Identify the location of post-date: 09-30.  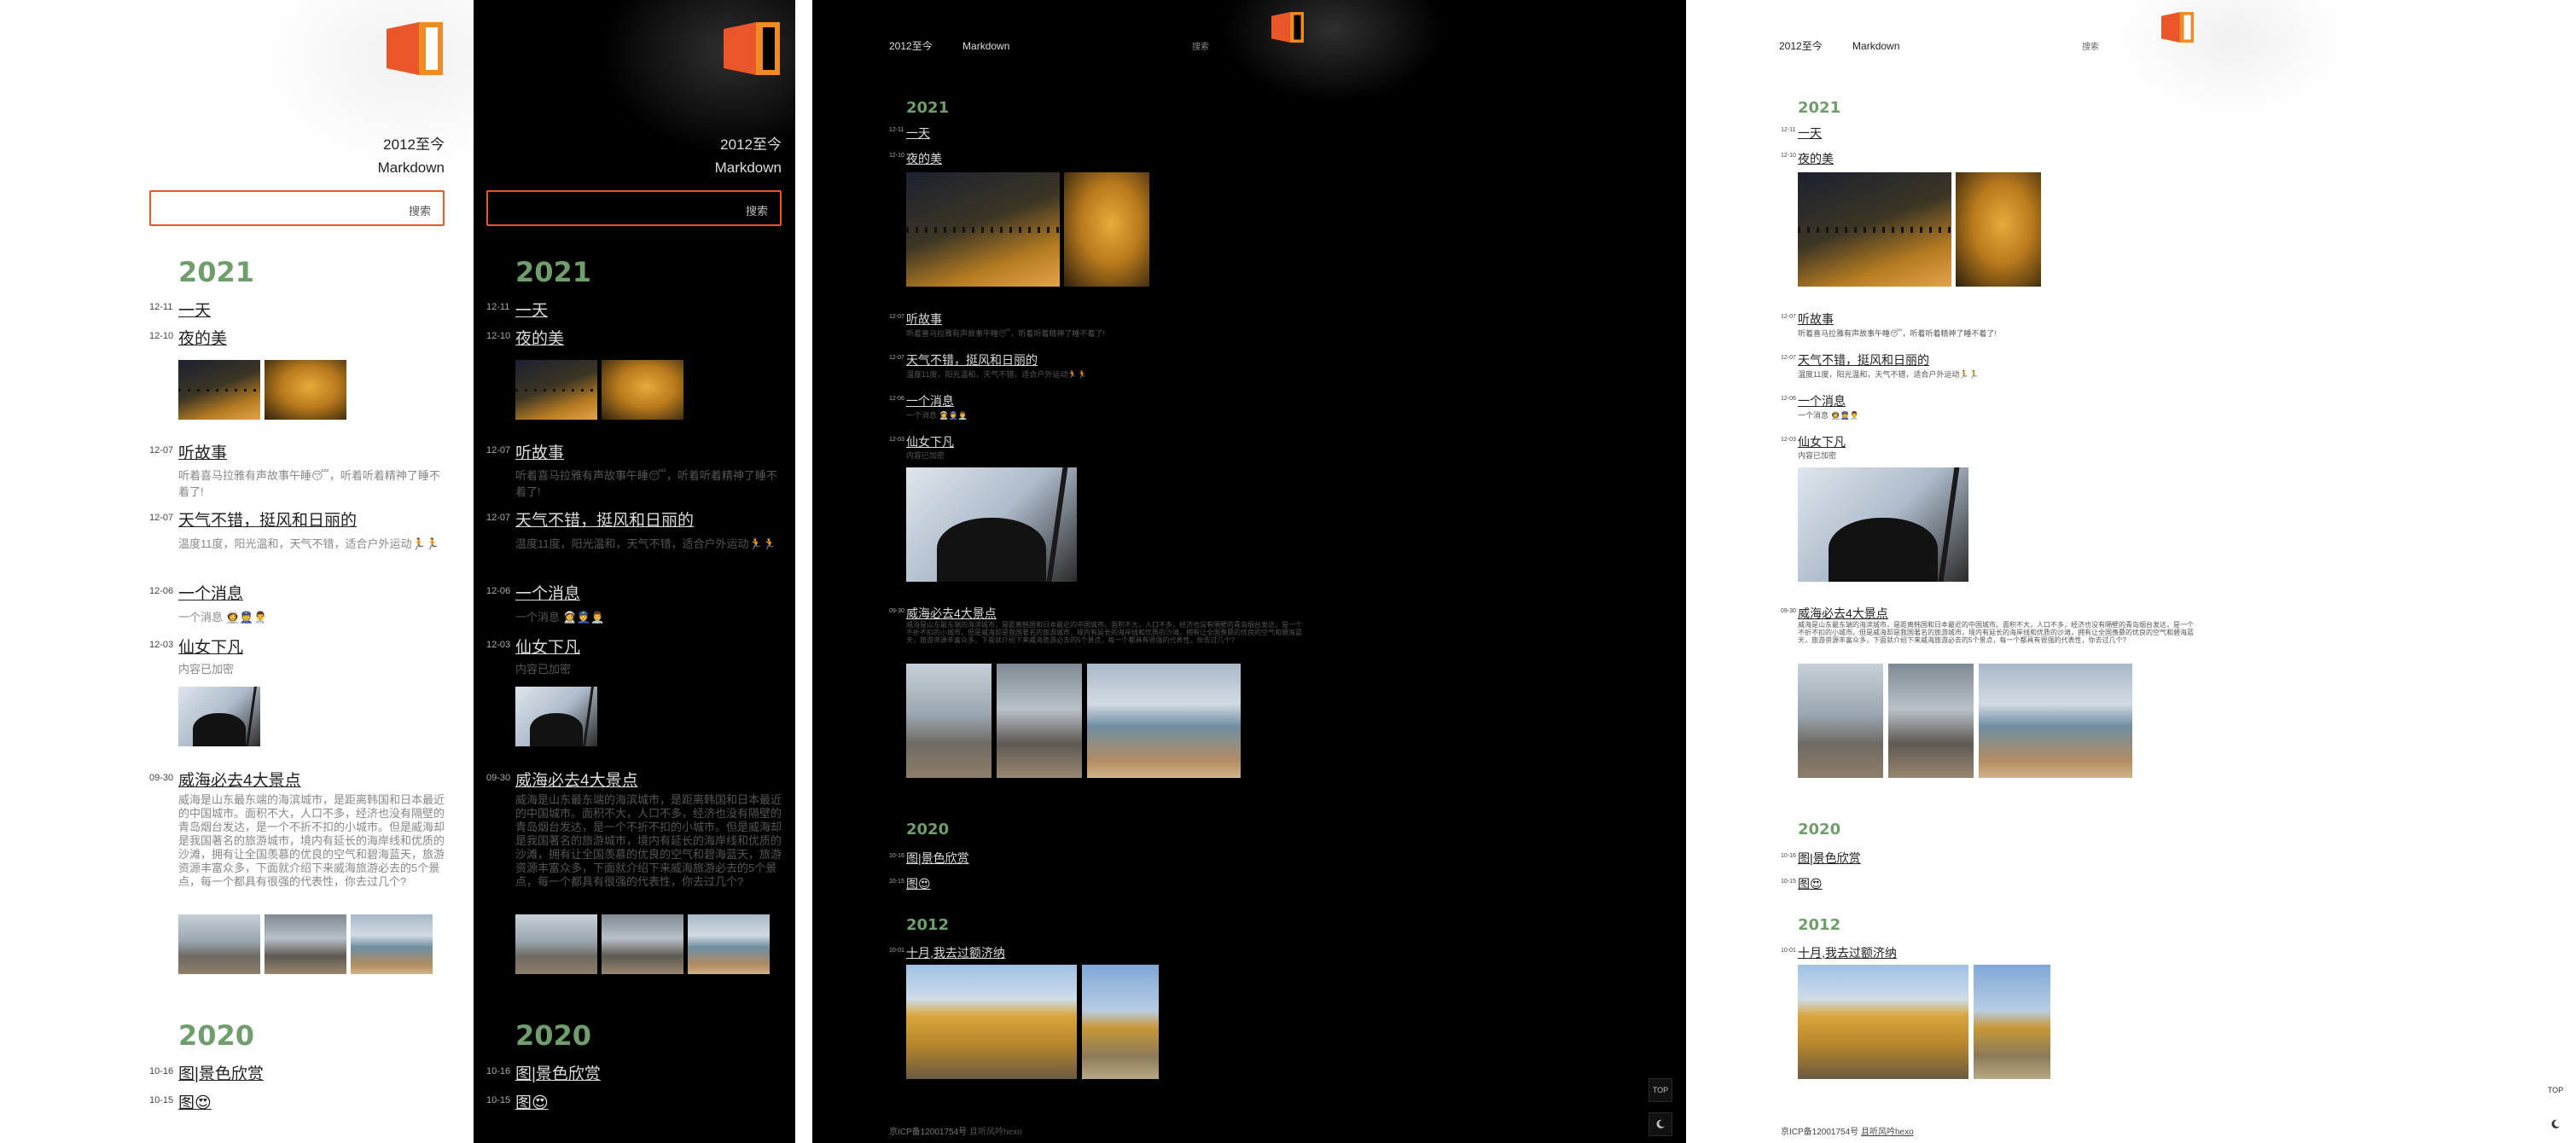
(161, 778).